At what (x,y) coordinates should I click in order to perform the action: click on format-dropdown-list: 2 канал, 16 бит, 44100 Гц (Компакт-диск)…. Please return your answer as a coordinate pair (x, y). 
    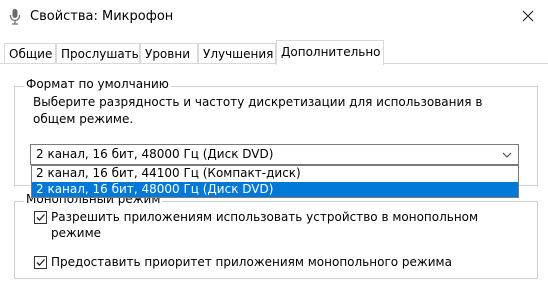
    Looking at the image, I should click on (275, 181).